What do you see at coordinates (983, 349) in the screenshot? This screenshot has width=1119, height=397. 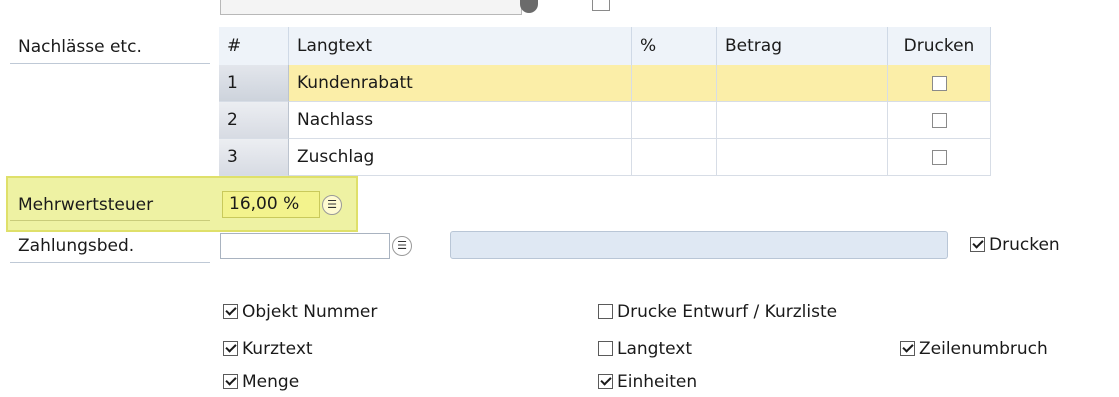 I see `zeilenumbruch-label: Zeilenumbruch` at bounding box center [983, 349].